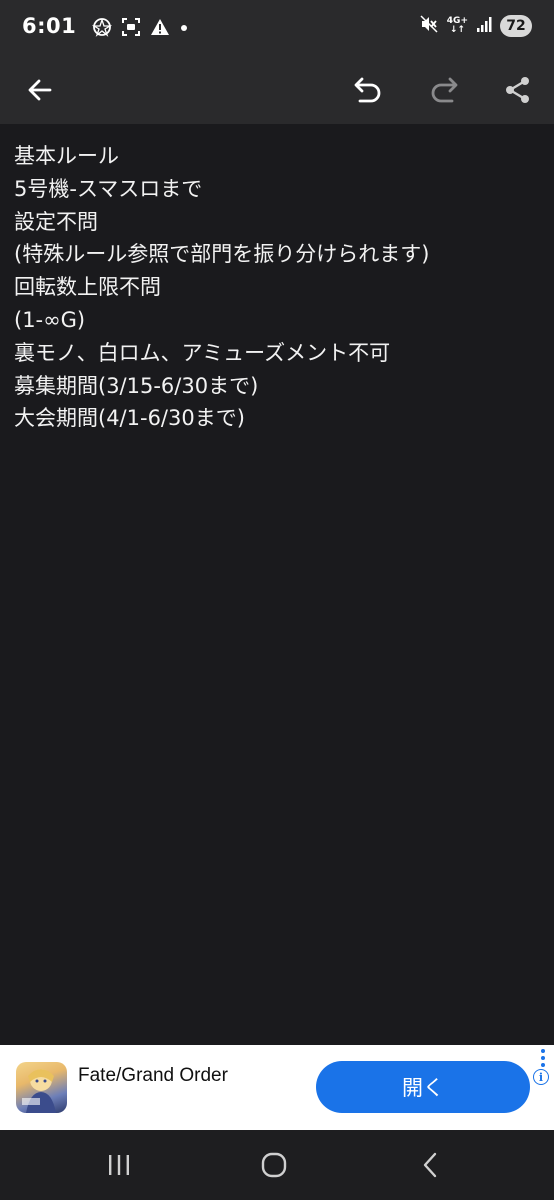  I want to click on recent-apps-icon, so click(119, 1165).